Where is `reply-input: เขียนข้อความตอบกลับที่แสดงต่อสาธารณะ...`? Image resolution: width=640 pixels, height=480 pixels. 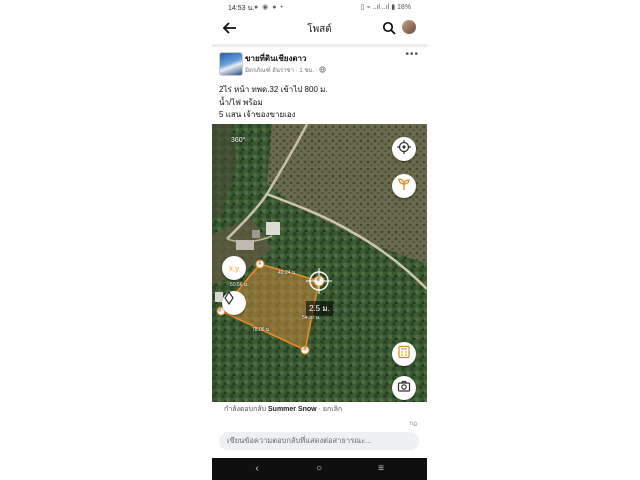 reply-input: เขียนข้อความตอบกลับที่แสดงต่อสาธารณะ... is located at coordinates (319, 441).